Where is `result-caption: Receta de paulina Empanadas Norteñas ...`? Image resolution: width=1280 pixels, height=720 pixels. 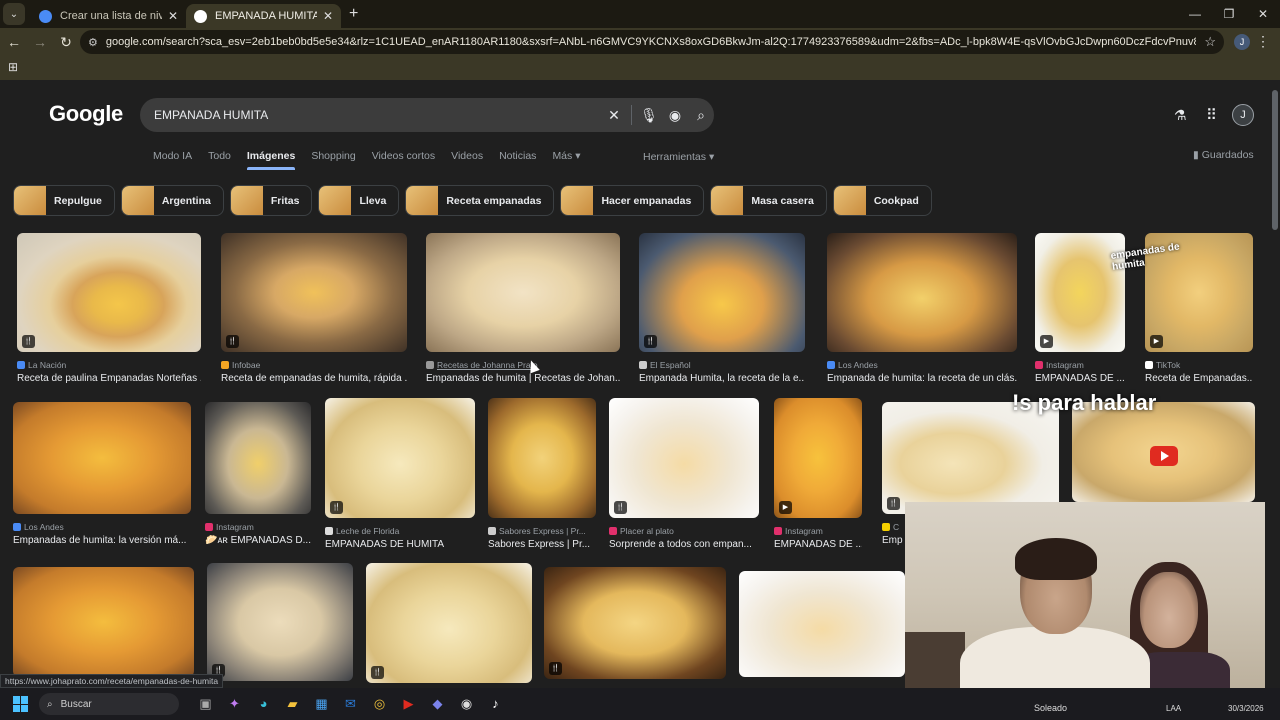 result-caption: Receta de paulina Empanadas Norteñas ... is located at coordinates (109, 378).